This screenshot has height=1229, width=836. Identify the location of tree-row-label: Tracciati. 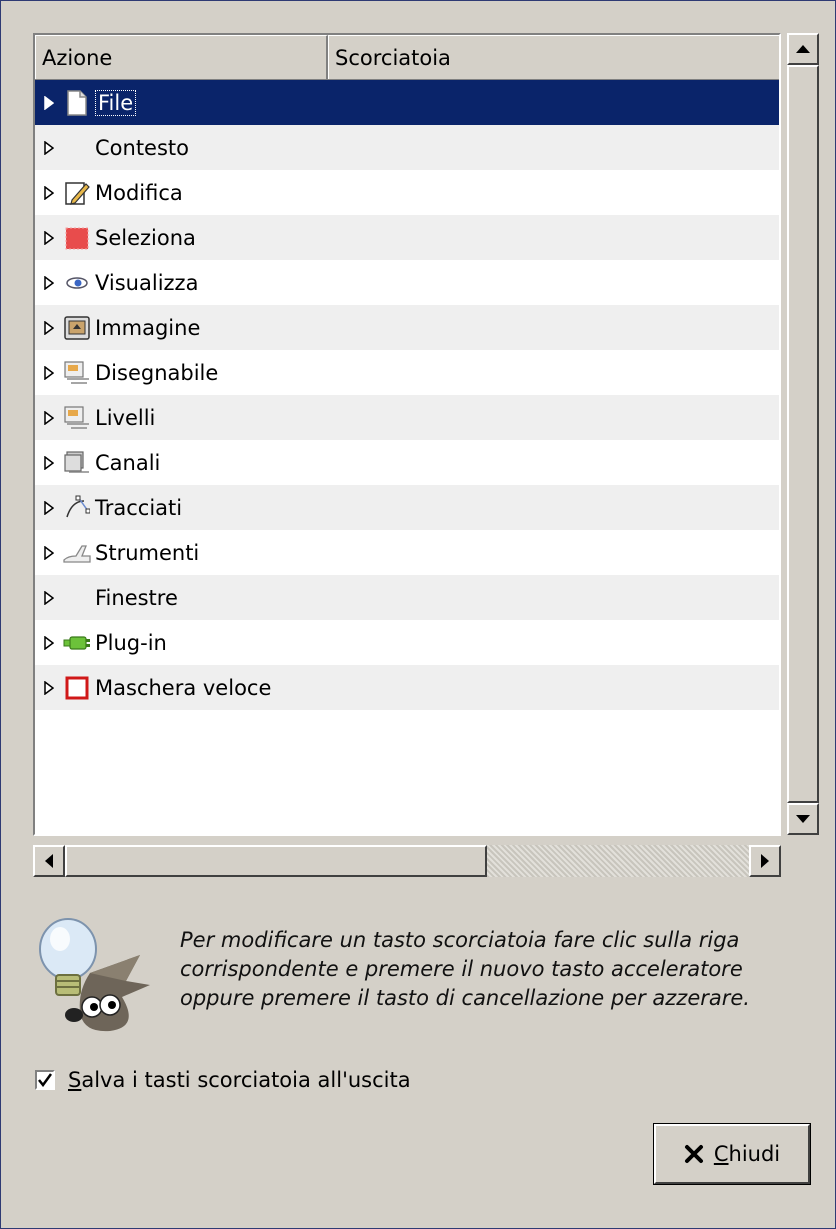
(139, 507).